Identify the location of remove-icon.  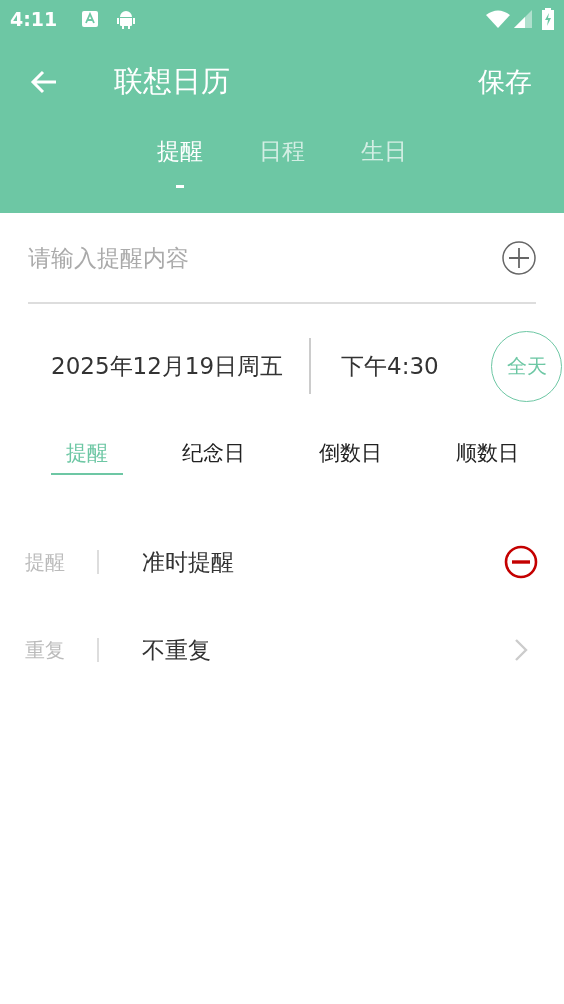
(521, 562).